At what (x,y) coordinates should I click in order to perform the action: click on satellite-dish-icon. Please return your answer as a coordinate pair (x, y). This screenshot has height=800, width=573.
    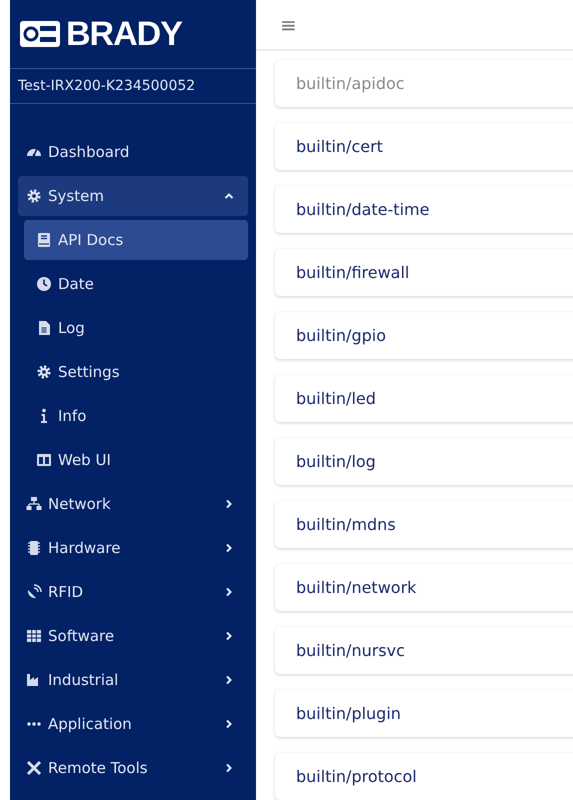
    Looking at the image, I should click on (34, 592).